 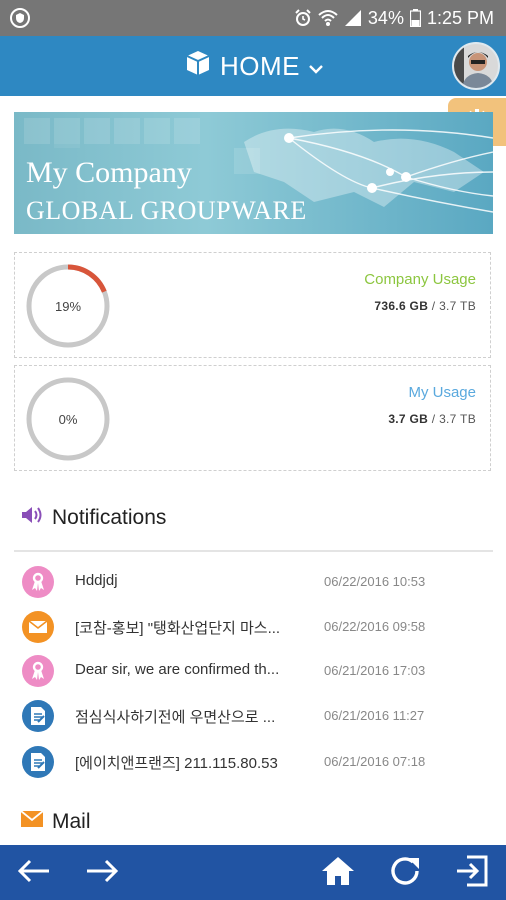 I want to click on my-usage-card: 0% My Usage 3.7 GB / 3.7 TB, so click(x=252, y=418).